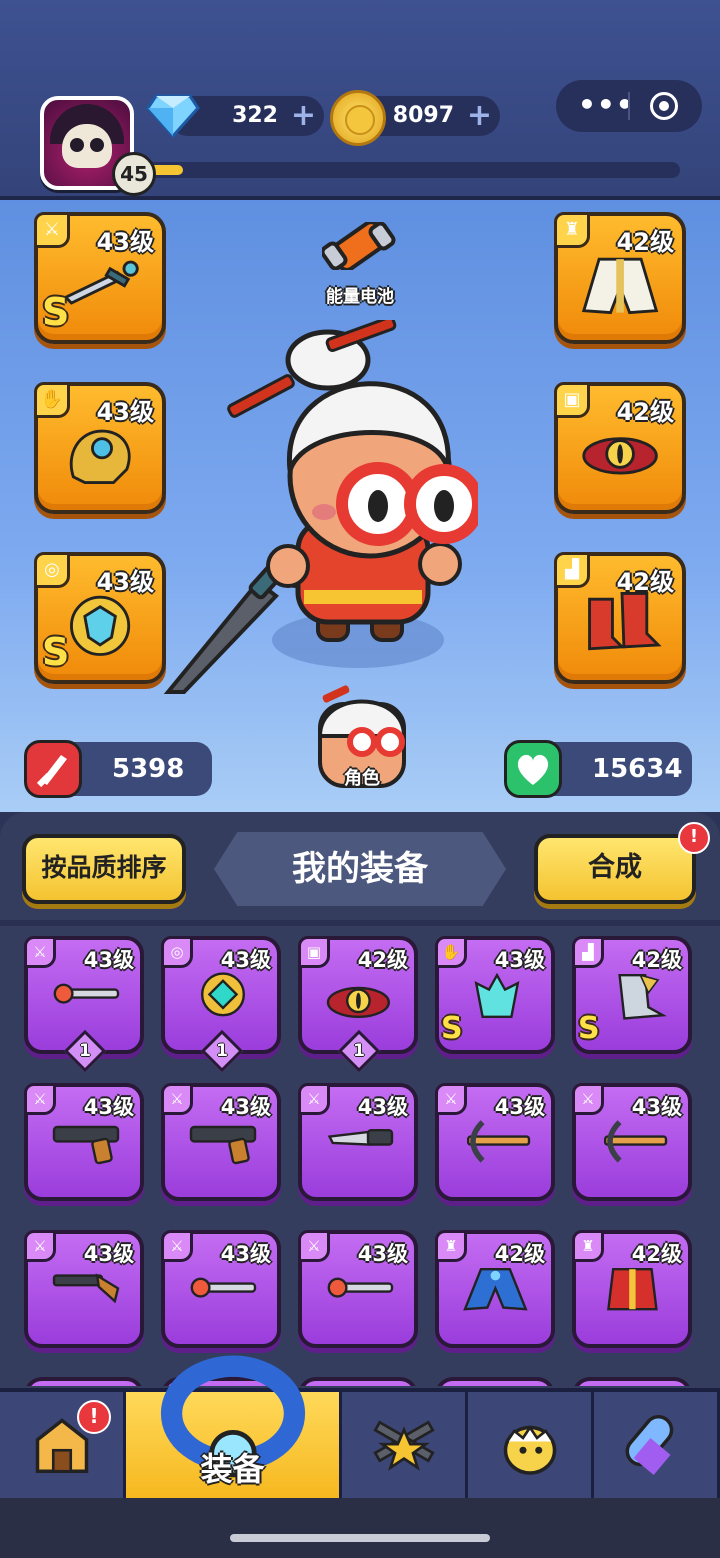  I want to click on equipment-card: ◎ 43级 1, so click(221, 1004).